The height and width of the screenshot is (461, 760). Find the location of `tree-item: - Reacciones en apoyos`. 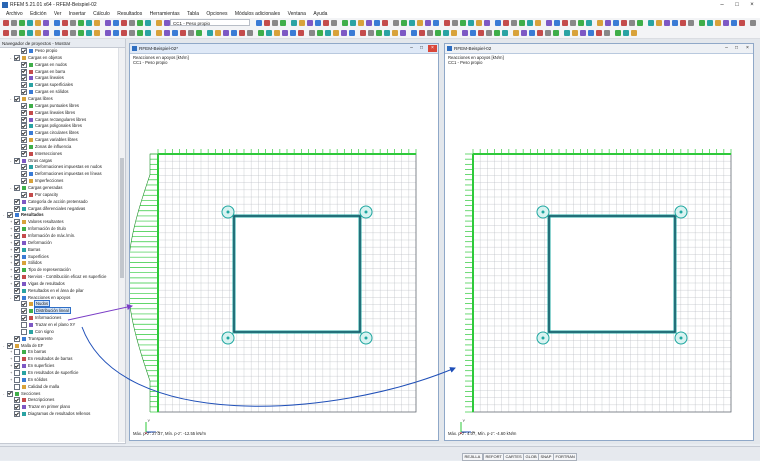

tree-item: - Reacciones en apoyos is located at coordinates (40, 297).